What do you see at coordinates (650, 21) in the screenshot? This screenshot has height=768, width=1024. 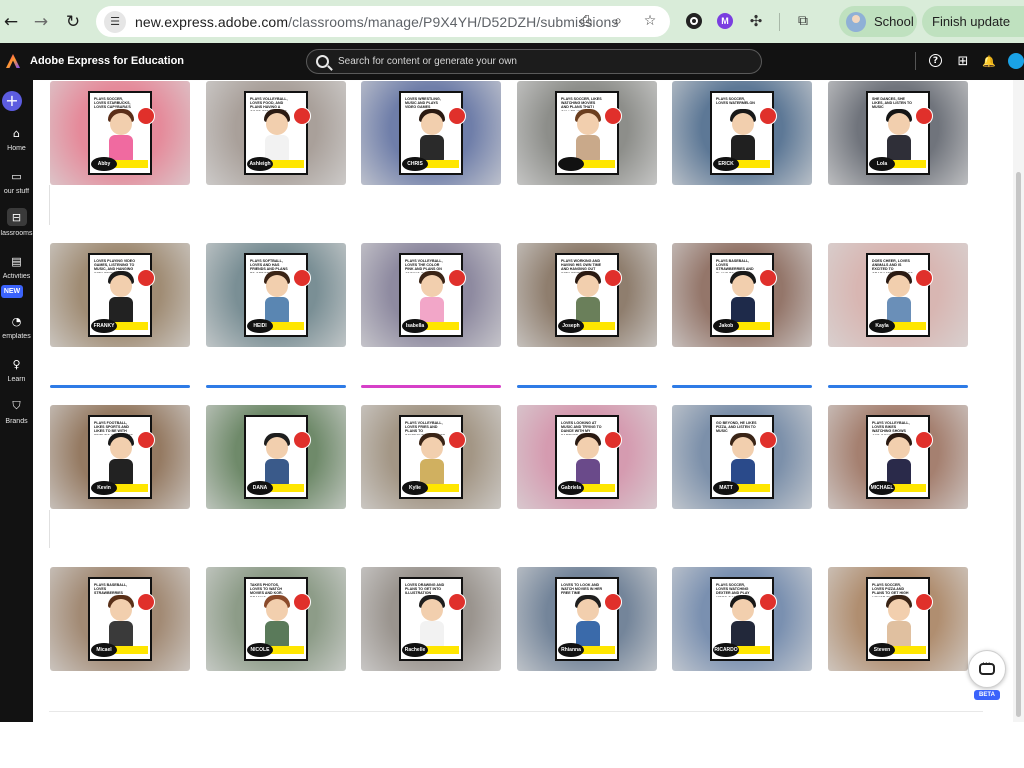 I see `bookmark-star-icon: ☆` at bounding box center [650, 21].